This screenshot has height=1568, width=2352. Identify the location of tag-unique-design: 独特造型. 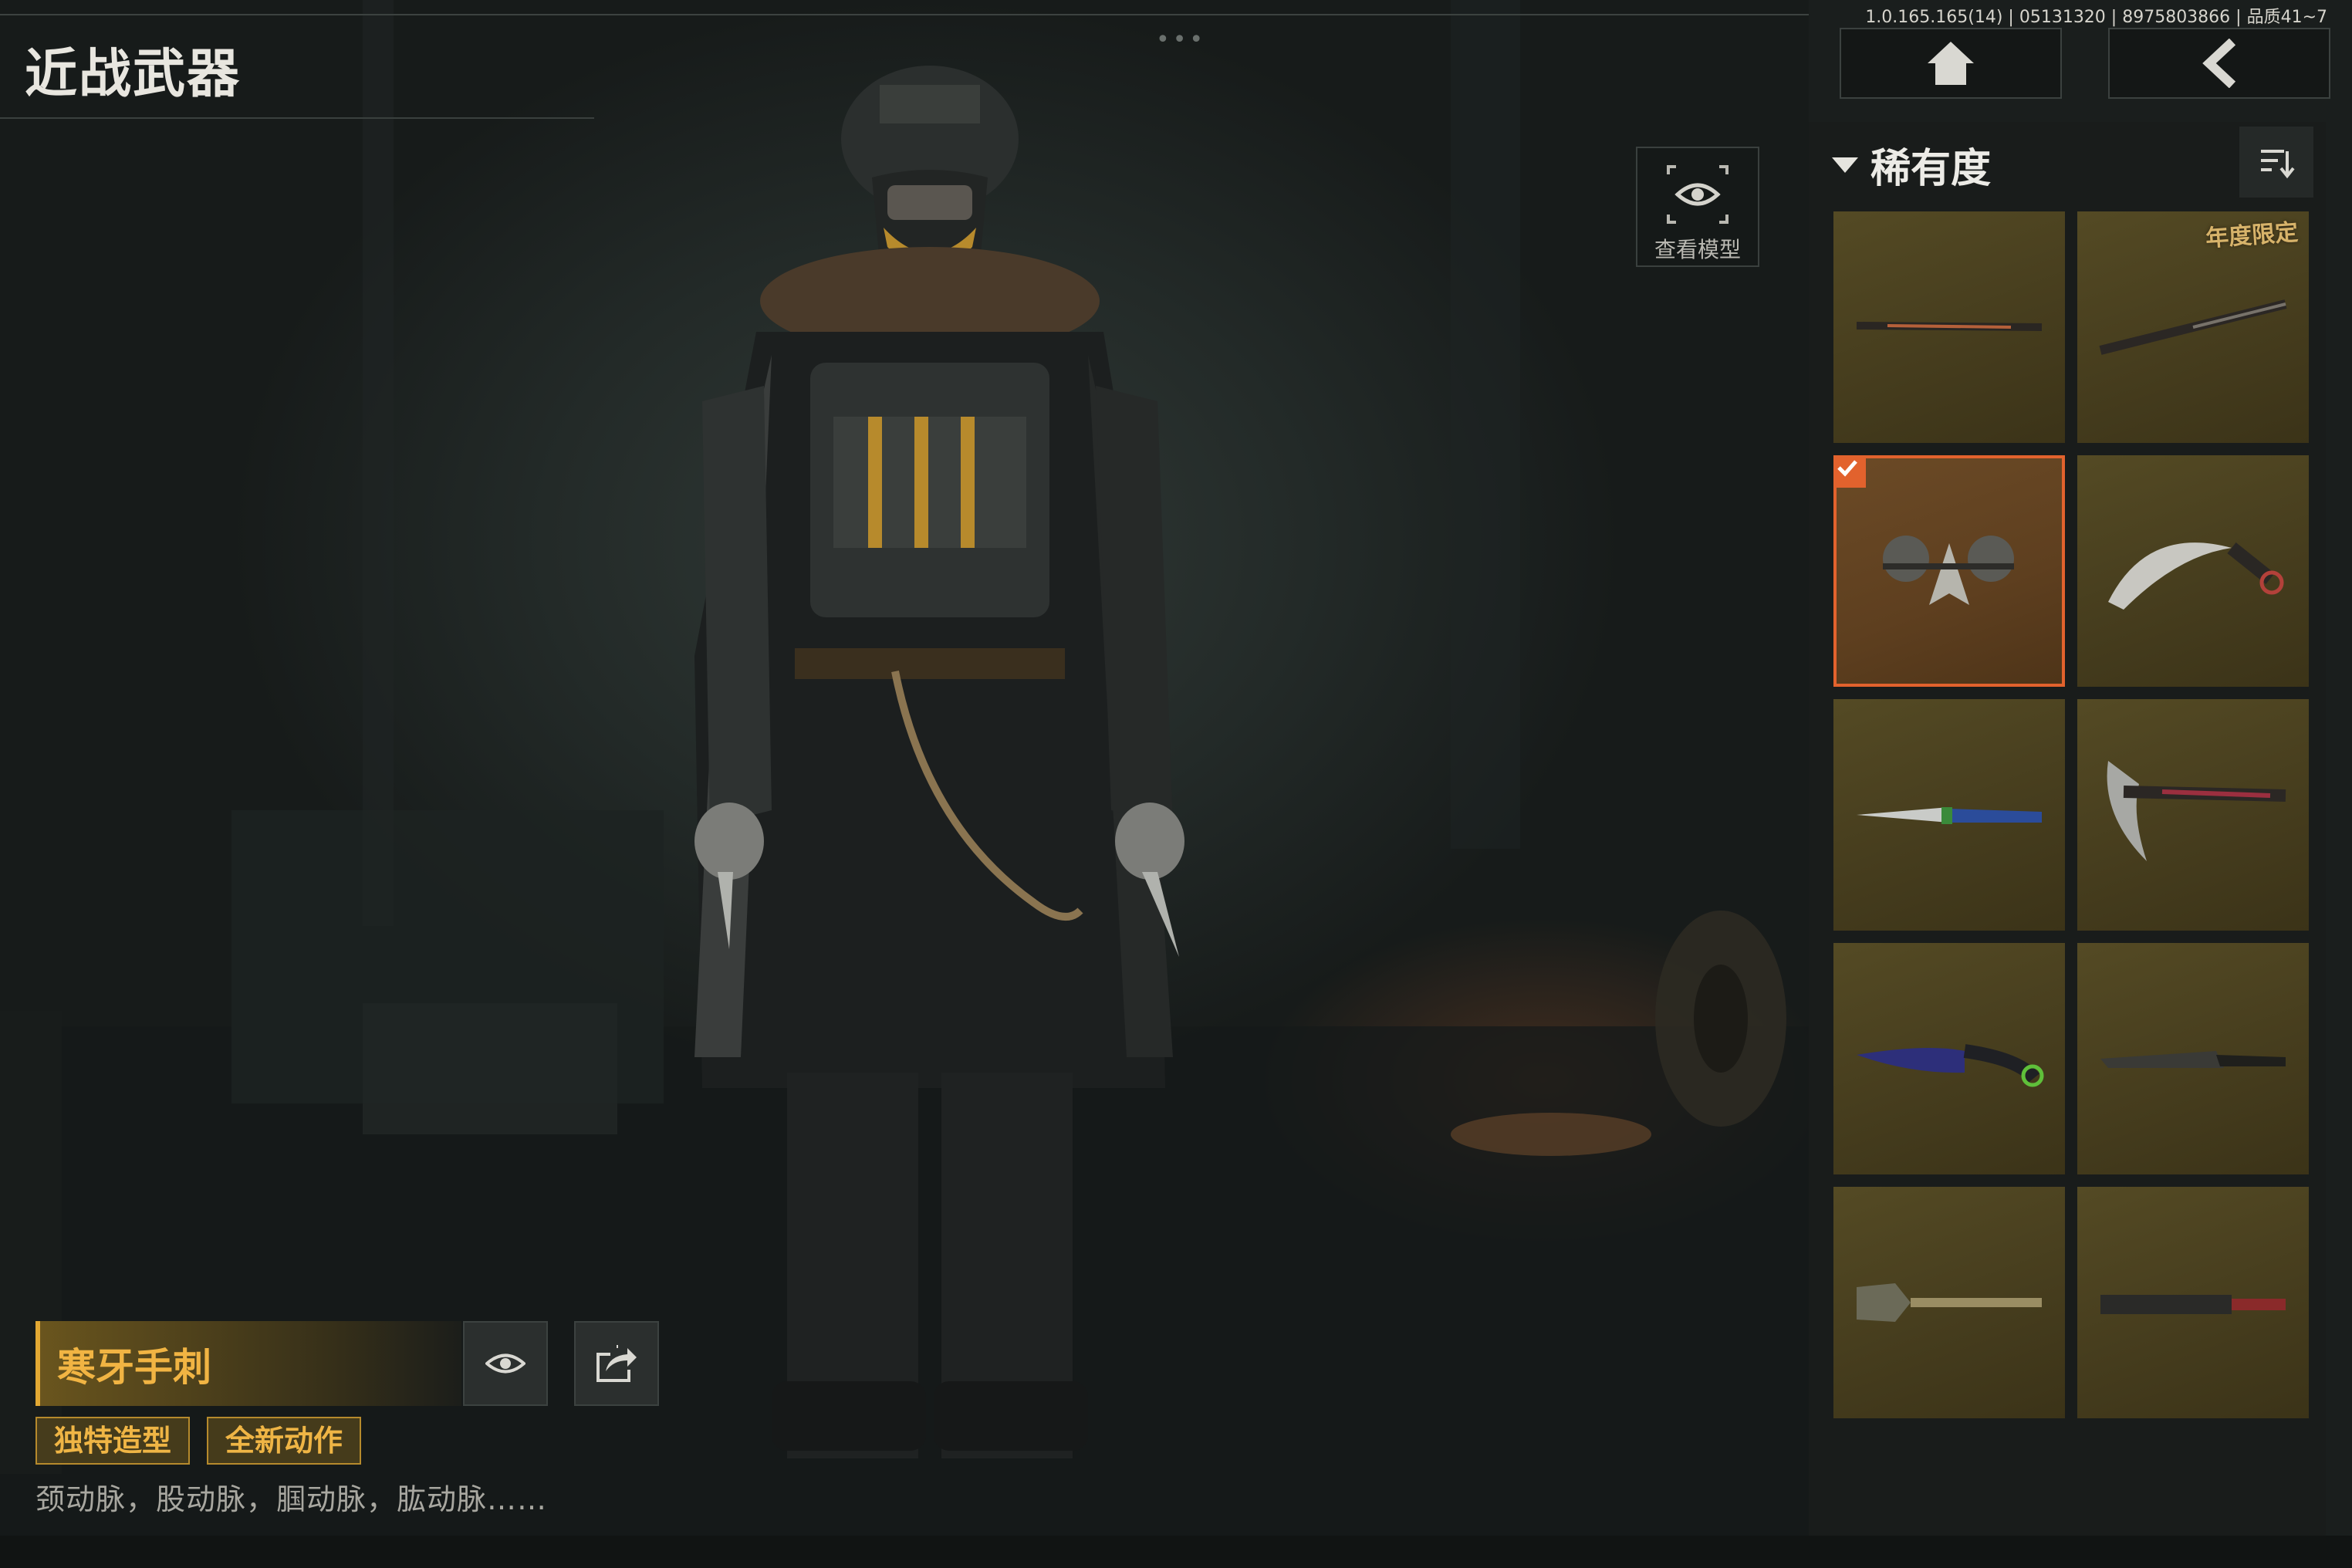
(113, 1441).